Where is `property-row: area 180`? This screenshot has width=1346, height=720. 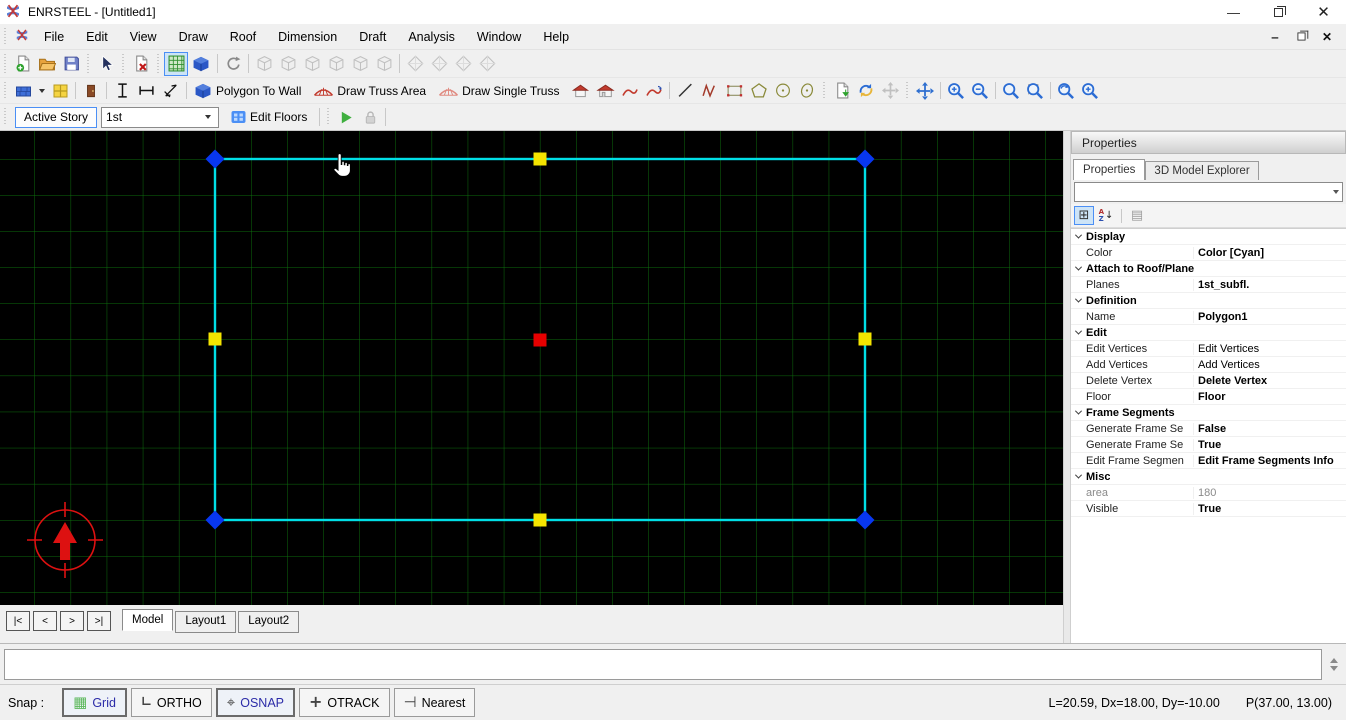 property-row: area 180 is located at coordinates (1208, 493).